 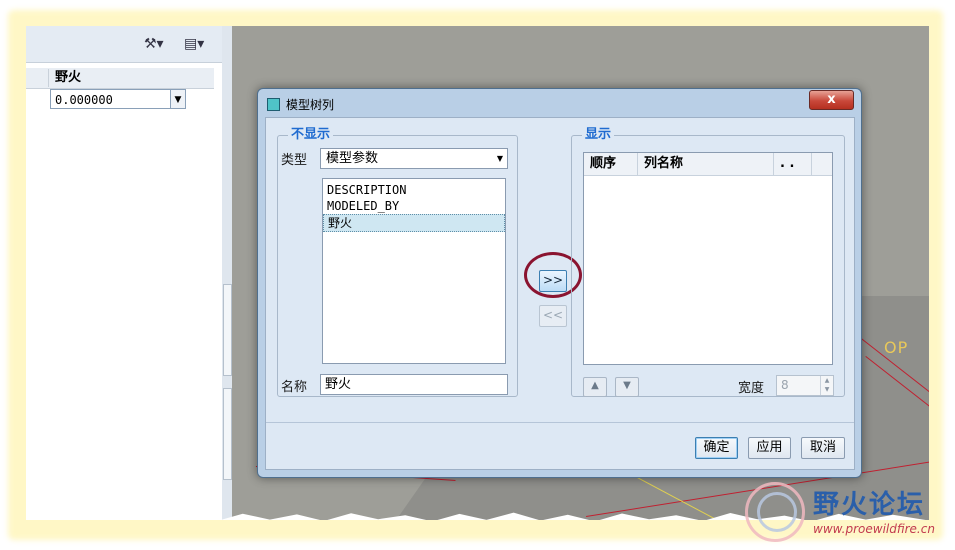 I want to click on model-tree-toolbar: ⚒▾ ▤▾, so click(x=124, y=44).